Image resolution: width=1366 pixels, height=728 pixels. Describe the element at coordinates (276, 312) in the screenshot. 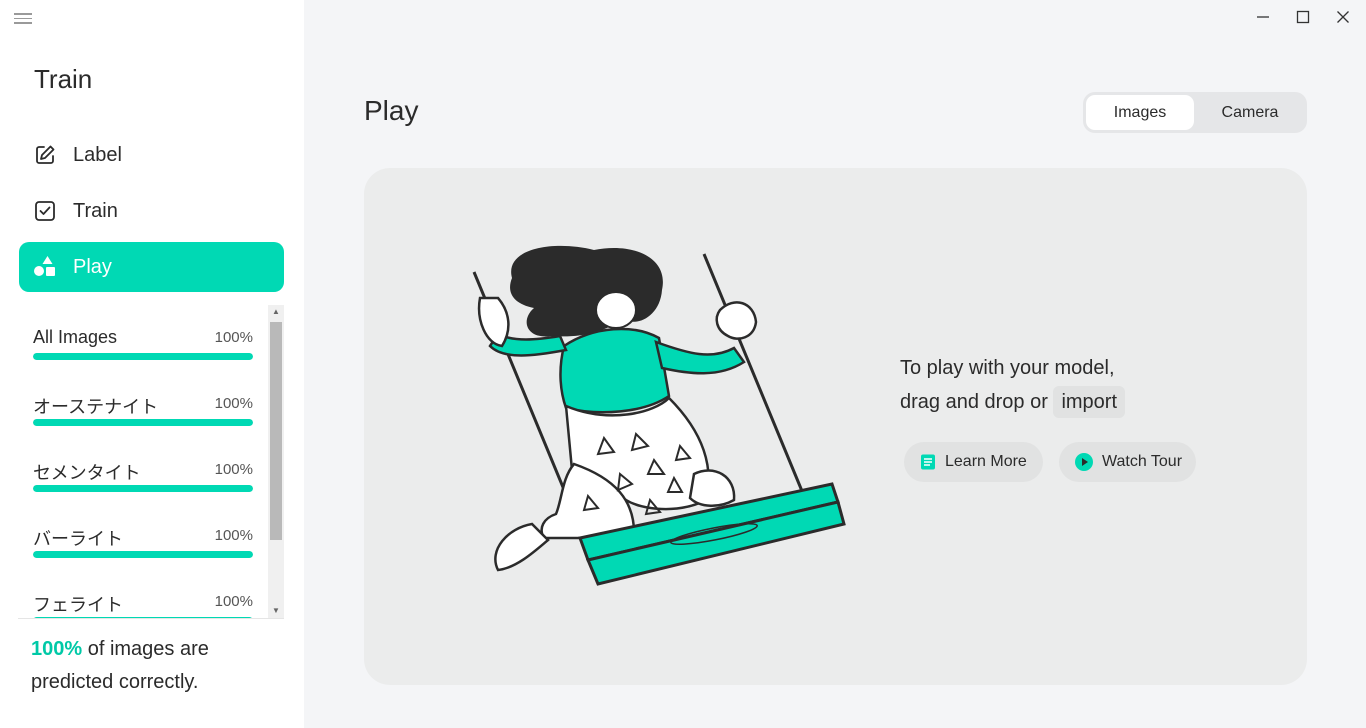

I see `scroll-up-icon: ▲` at that location.